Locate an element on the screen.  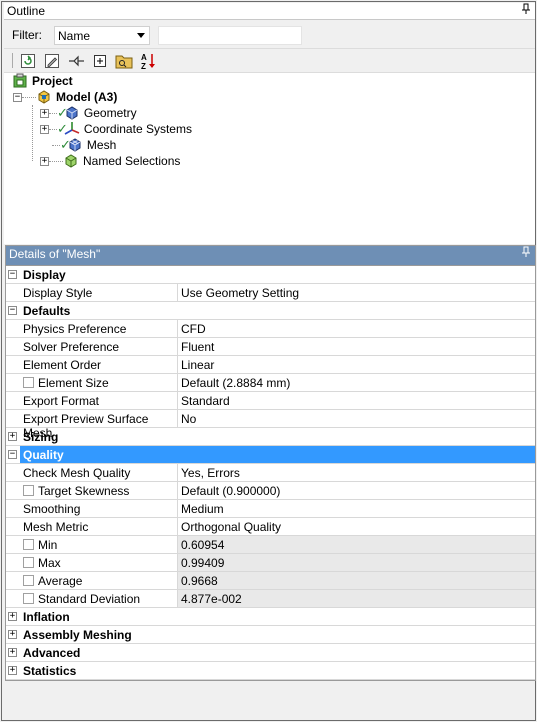
property-row: Target Skewness Default (0.900000) is located at coordinates (270, 491).